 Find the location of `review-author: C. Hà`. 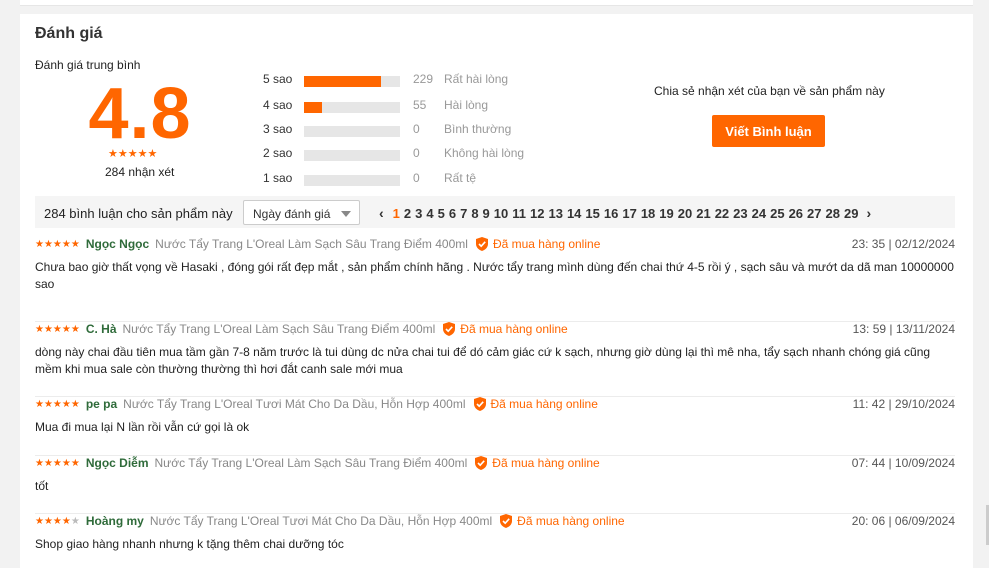

review-author: C. Hà is located at coordinates (101, 329).